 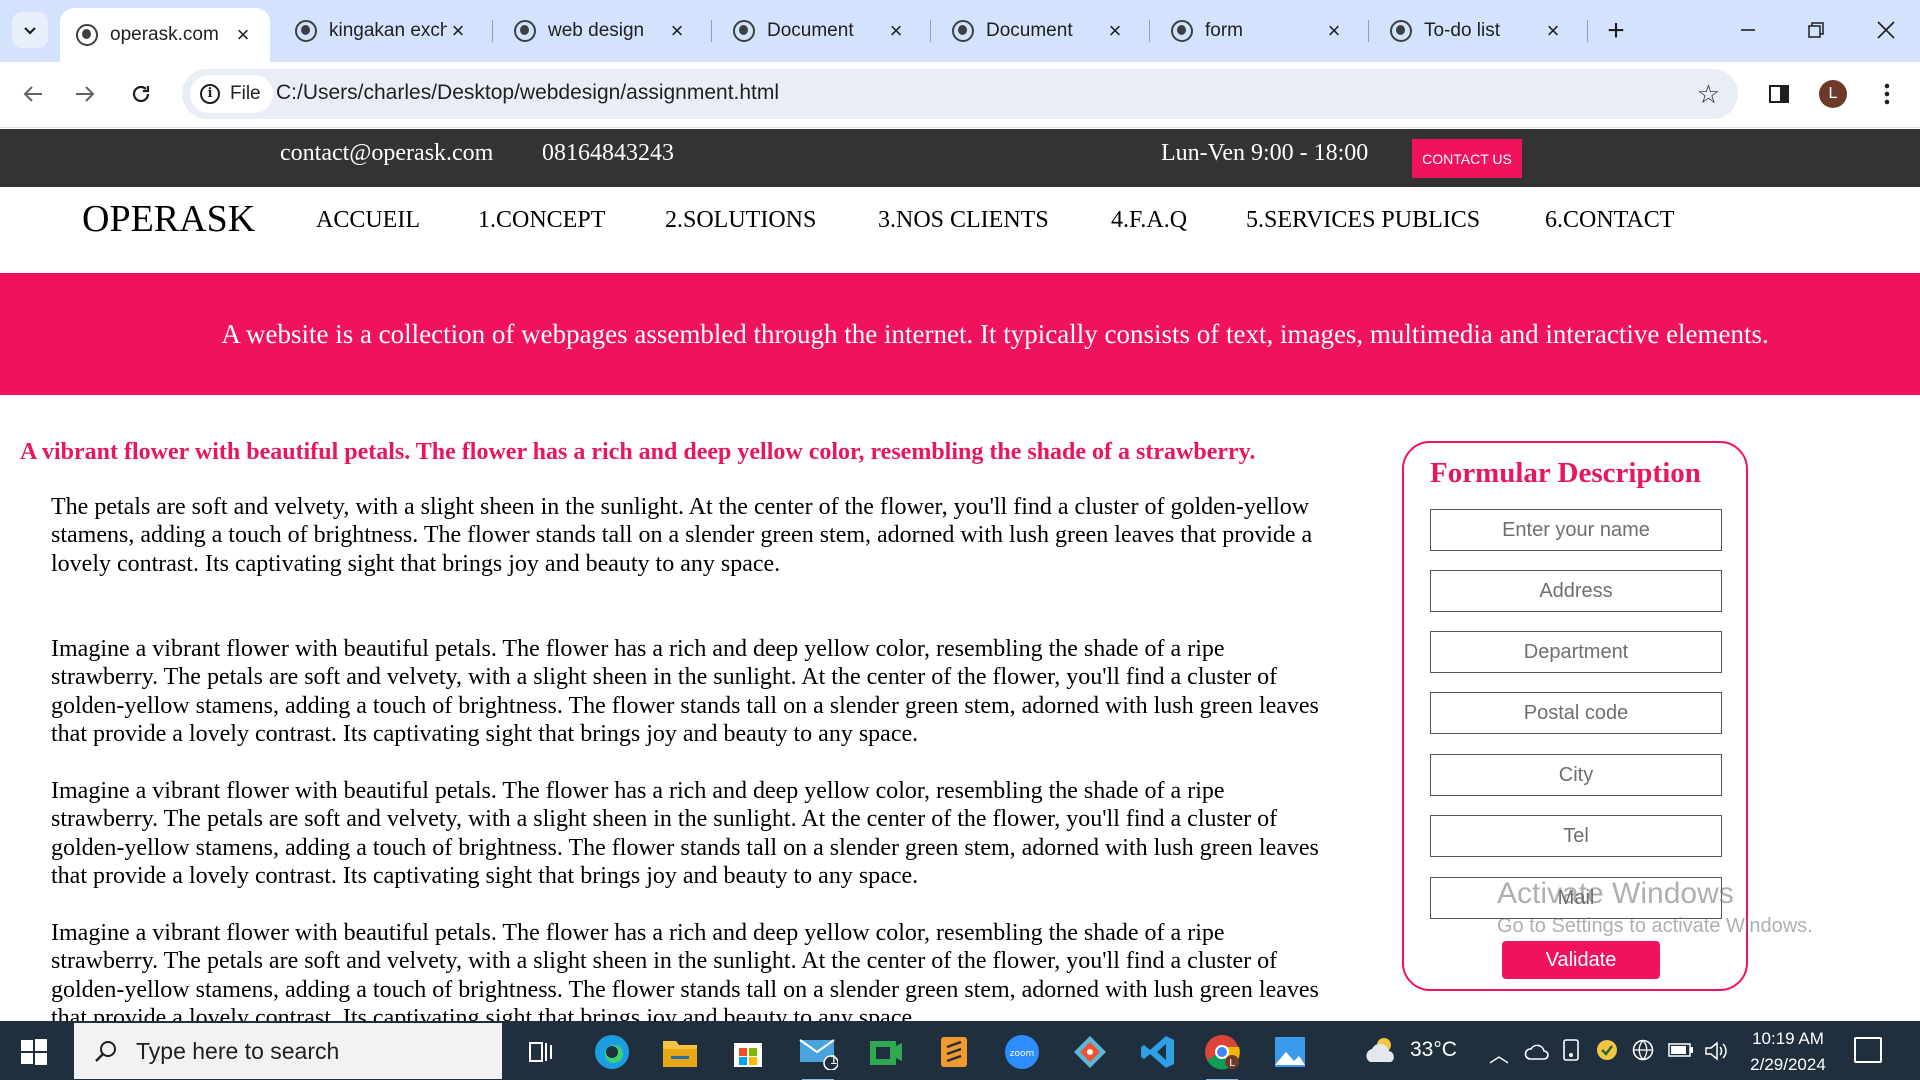 I want to click on chrome-icon: L, so click(x=1222, y=1052).